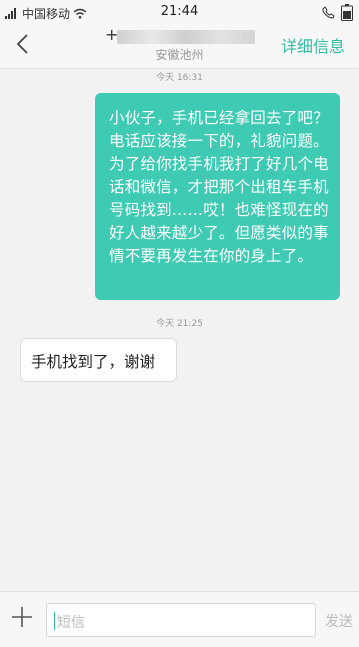 This screenshot has height=647, width=359. Describe the element at coordinates (179, 324) in the screenshot. I see `message-timestamp: 今天 21:25` at that location.